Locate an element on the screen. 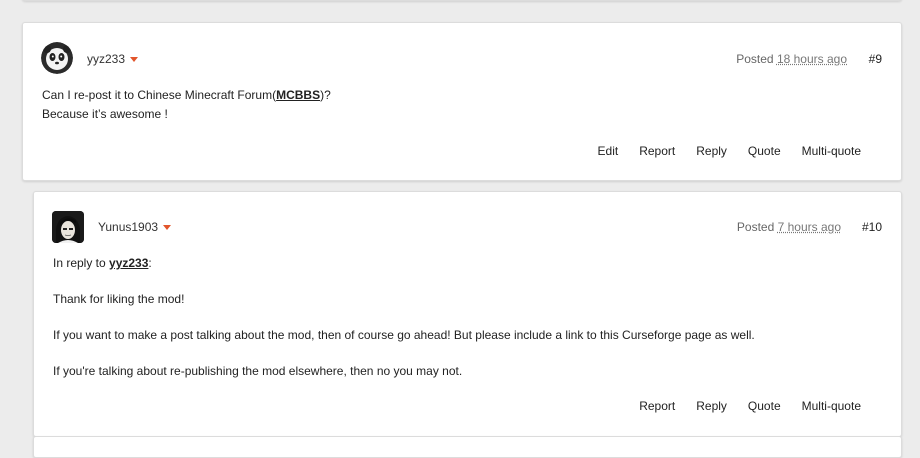  avatar-yyz233 is located at coordinates (57, 58).